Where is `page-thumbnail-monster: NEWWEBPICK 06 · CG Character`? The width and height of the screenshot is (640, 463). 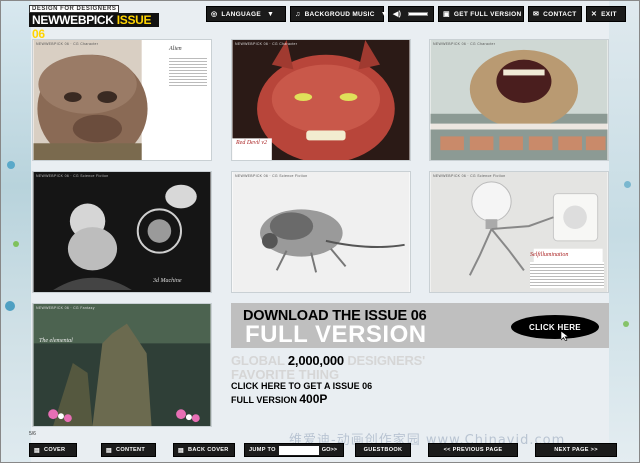 page-thumbnail-monster: NEWWEBPICK 06 · CG Character is located at coordinates (519, 100).